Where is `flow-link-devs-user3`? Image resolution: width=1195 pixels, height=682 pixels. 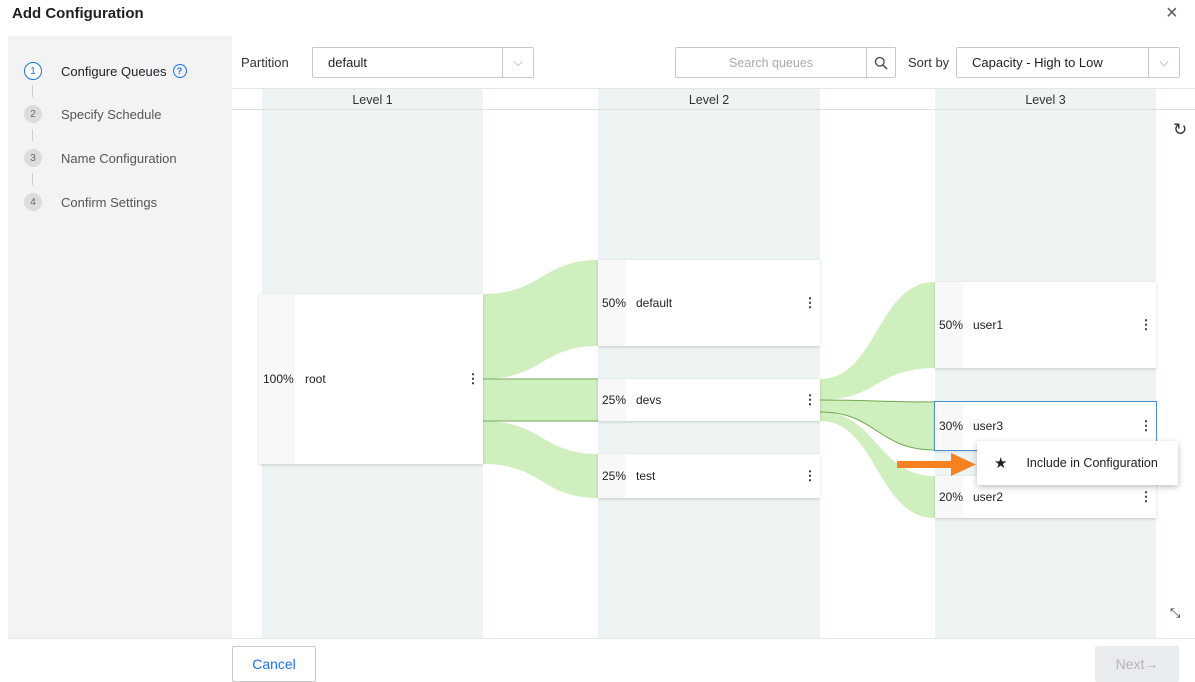 flow-link-devs-user3 is located at coordinates (877, 425).